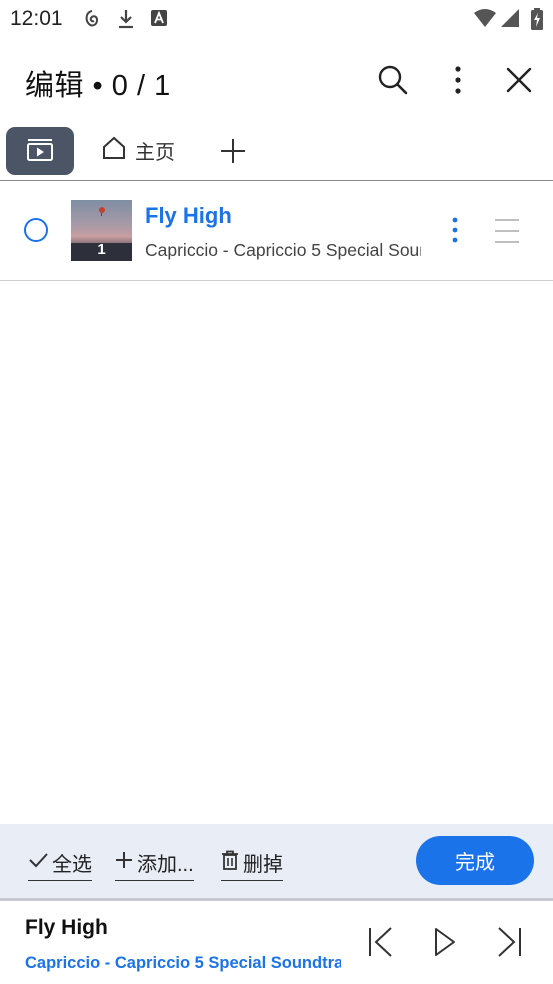  I want to click on close-icon, so click(519, 82).